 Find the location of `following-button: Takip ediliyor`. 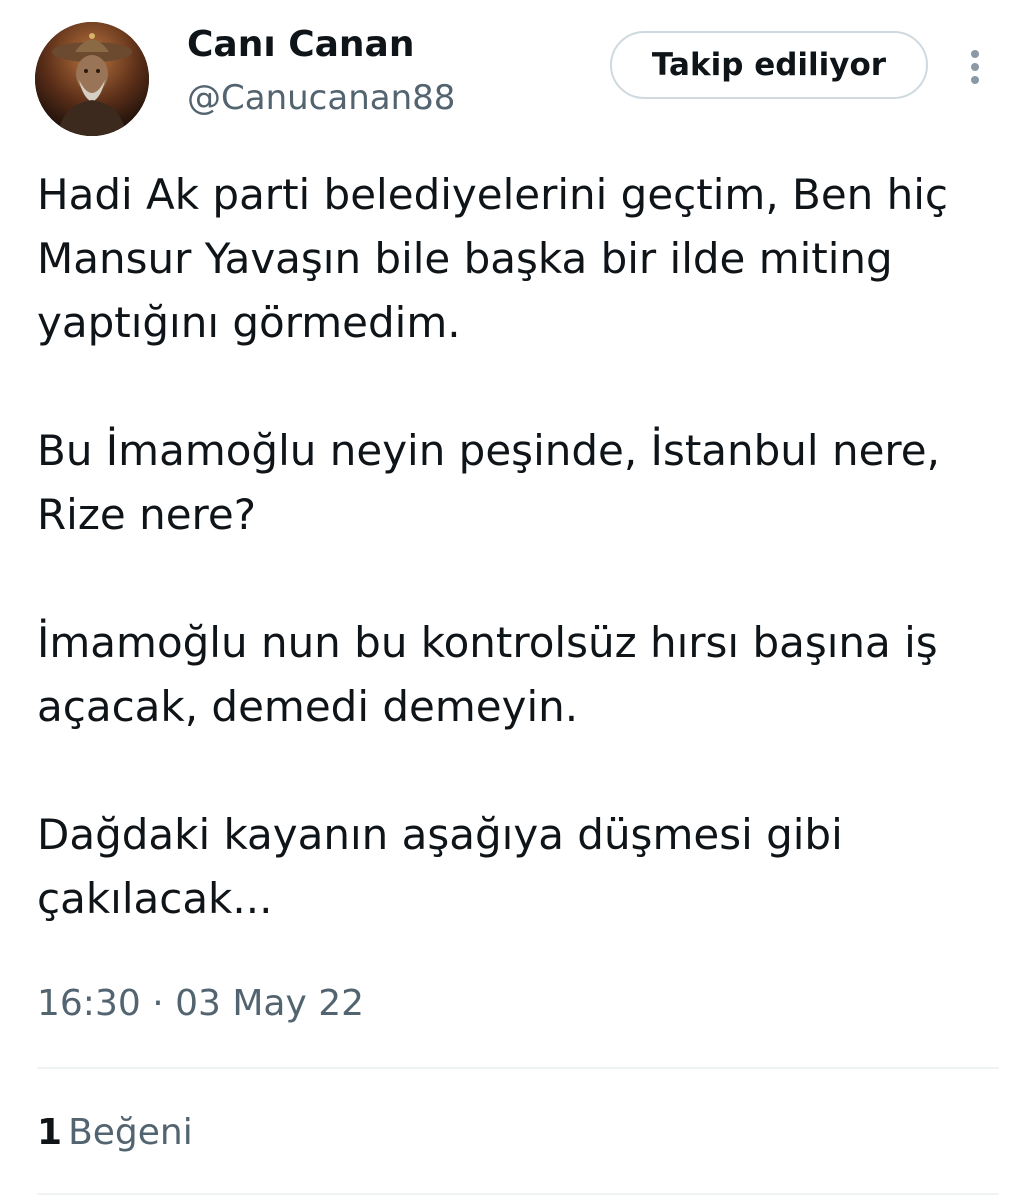

following-button: Takip ediliyor is located at coordinates (769, 65).